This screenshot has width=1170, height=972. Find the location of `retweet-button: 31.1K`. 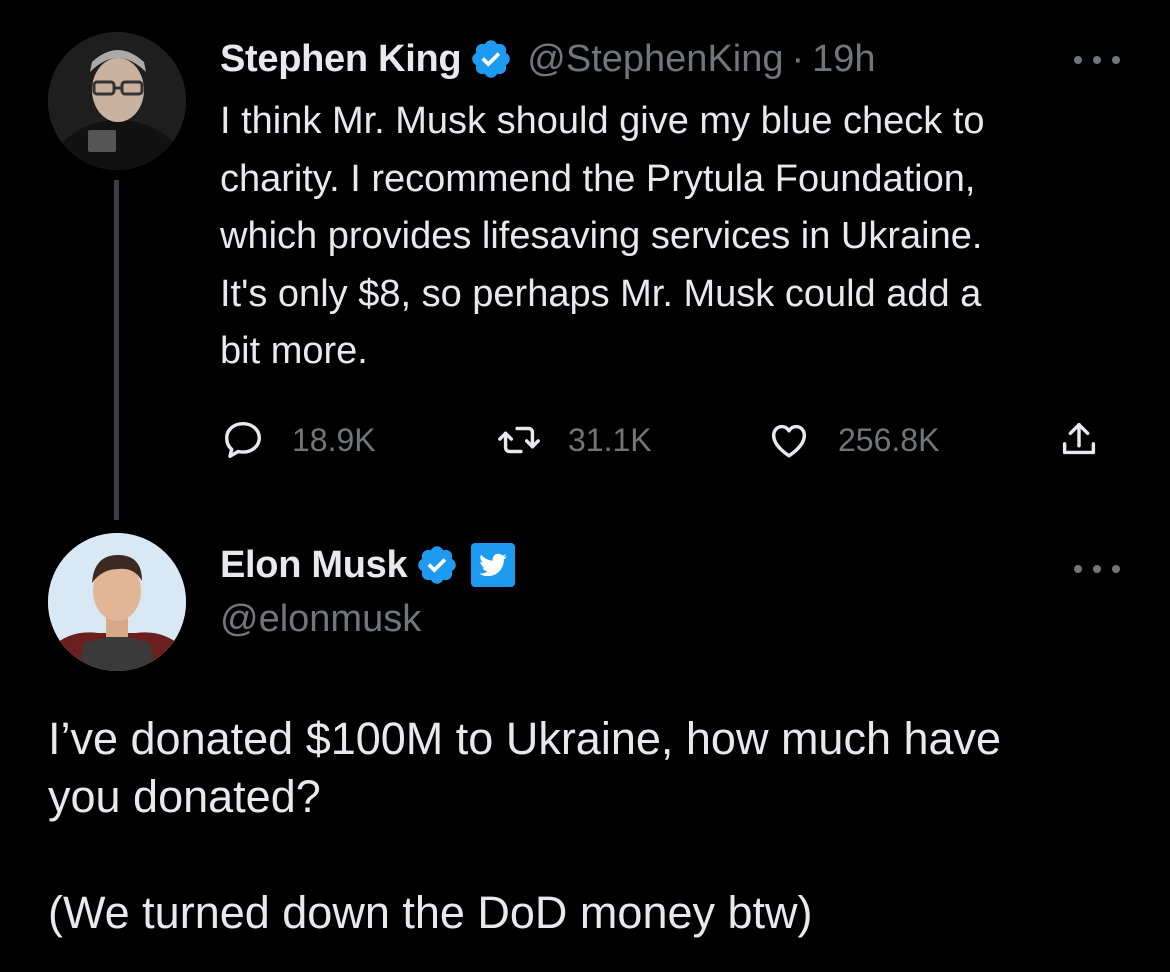

retweet-button: 31.1K is located at coordinates (574, 440).